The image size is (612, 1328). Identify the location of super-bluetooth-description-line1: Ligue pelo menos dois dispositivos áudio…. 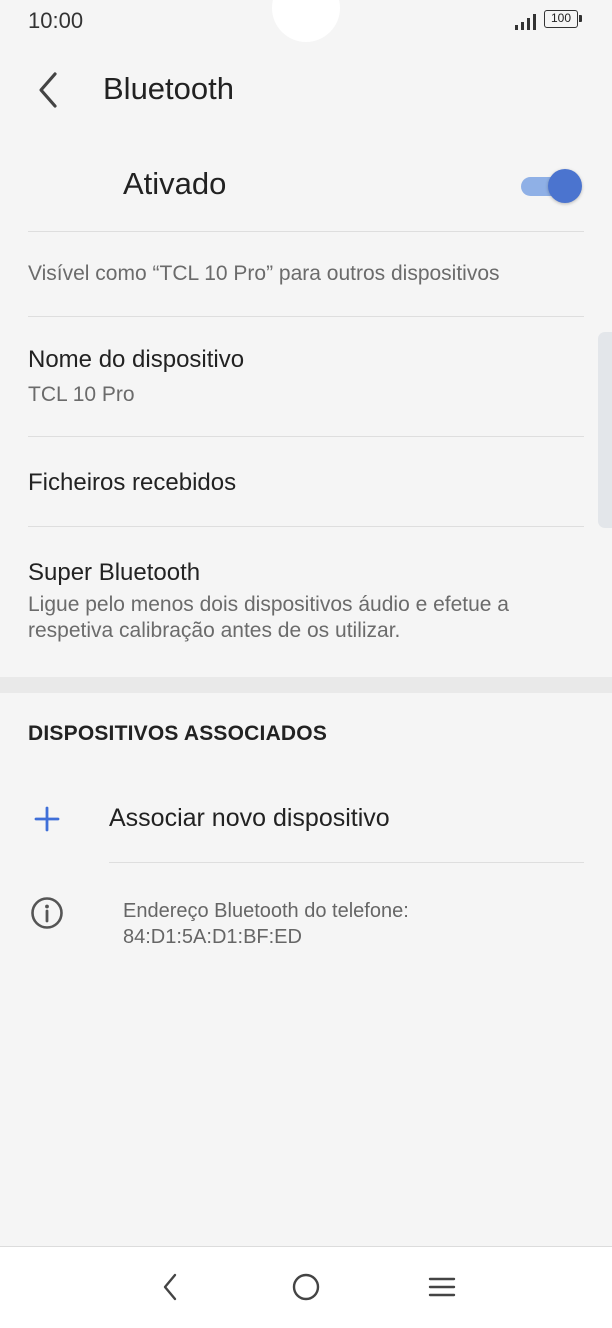
(268, 604).